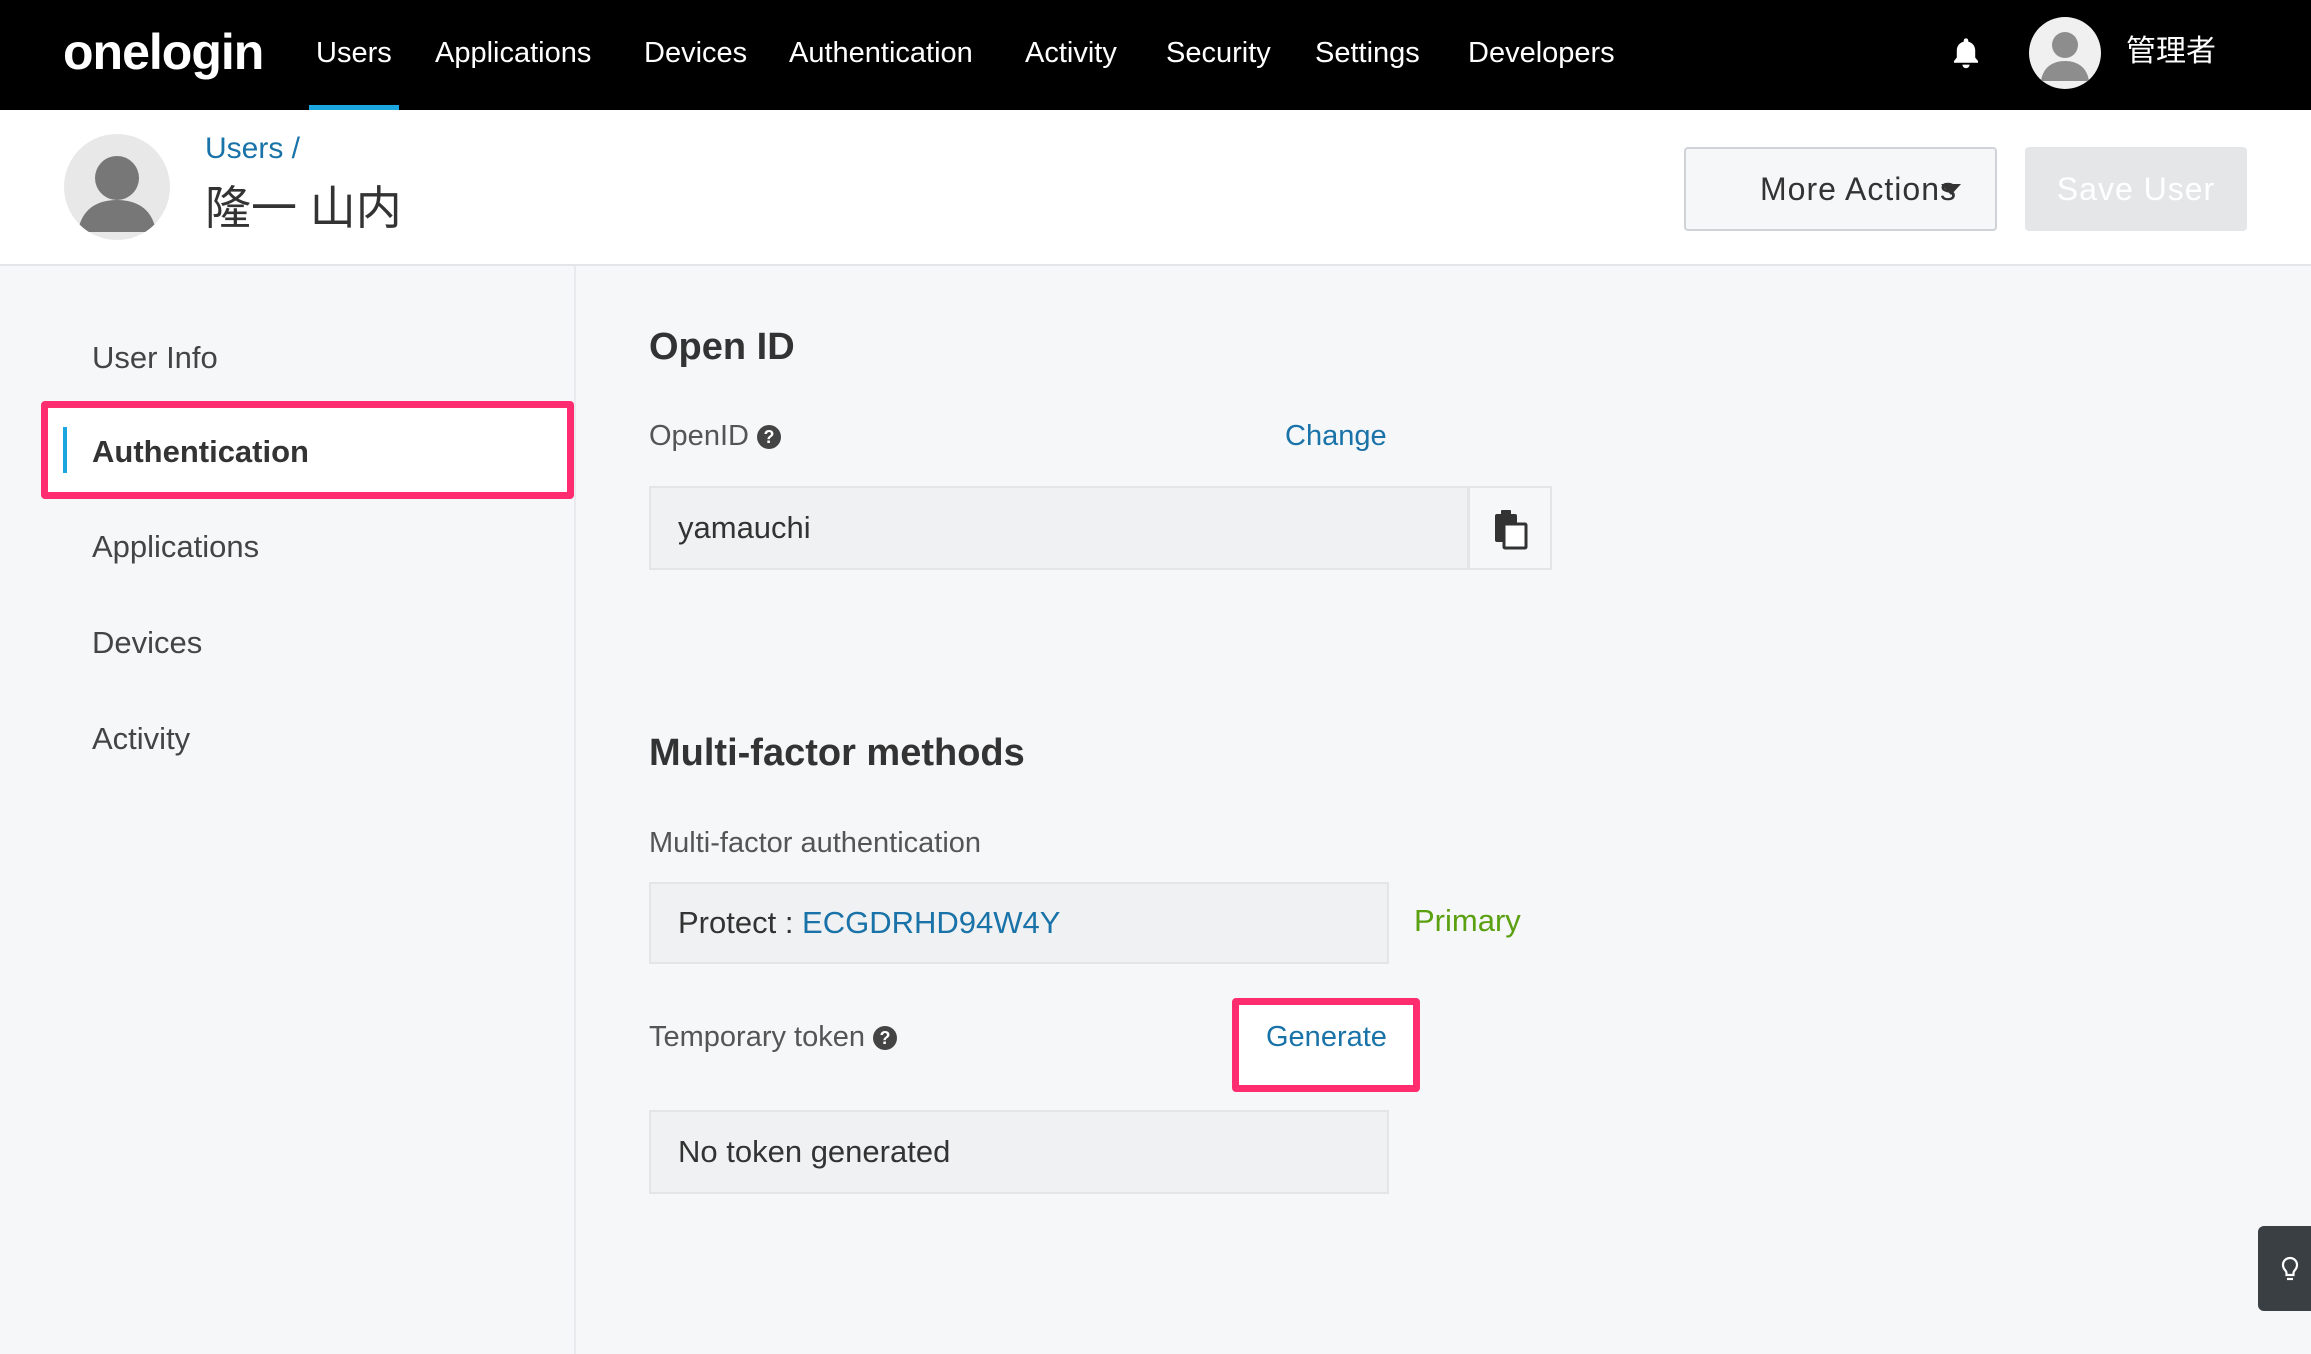  Describe the element at coordinates (2065, 53) in the screenshot. I see `nav-user-avatar` at that location.